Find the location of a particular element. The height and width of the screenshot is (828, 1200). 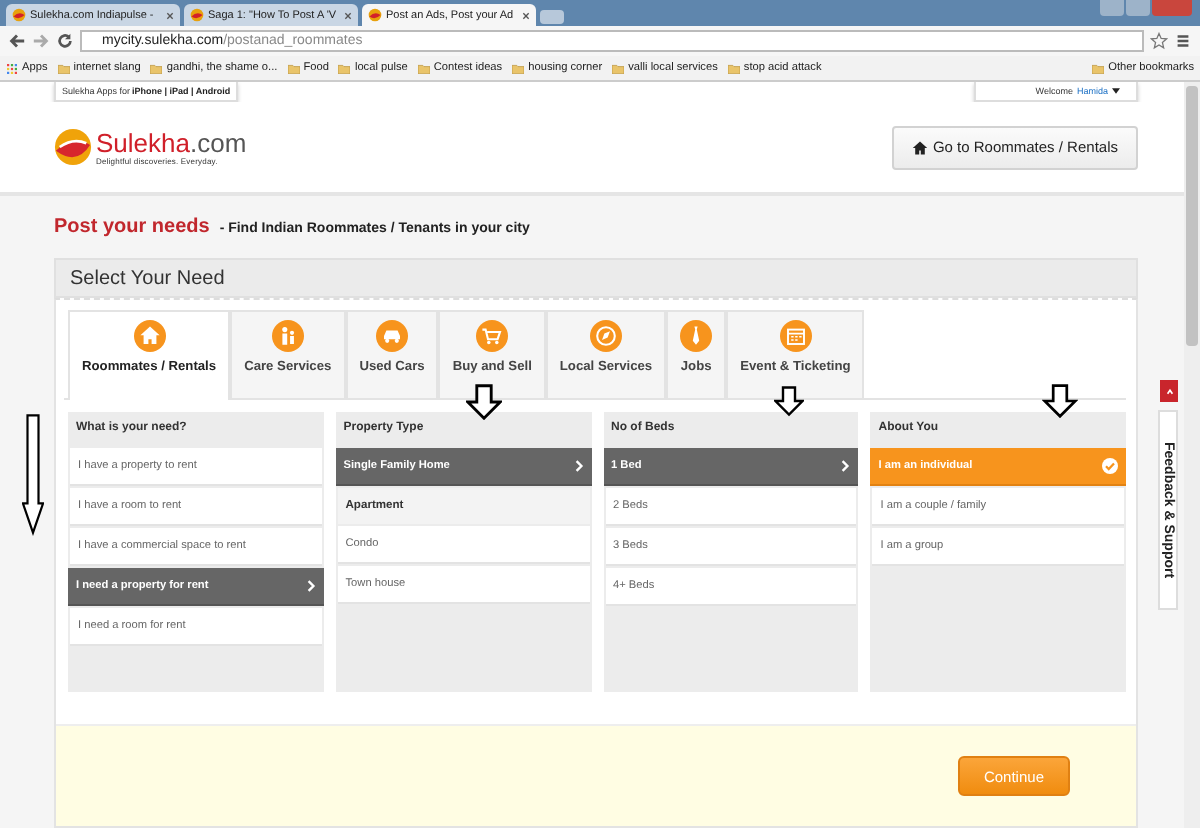

reload-icon is located at coordinates (65, 41).